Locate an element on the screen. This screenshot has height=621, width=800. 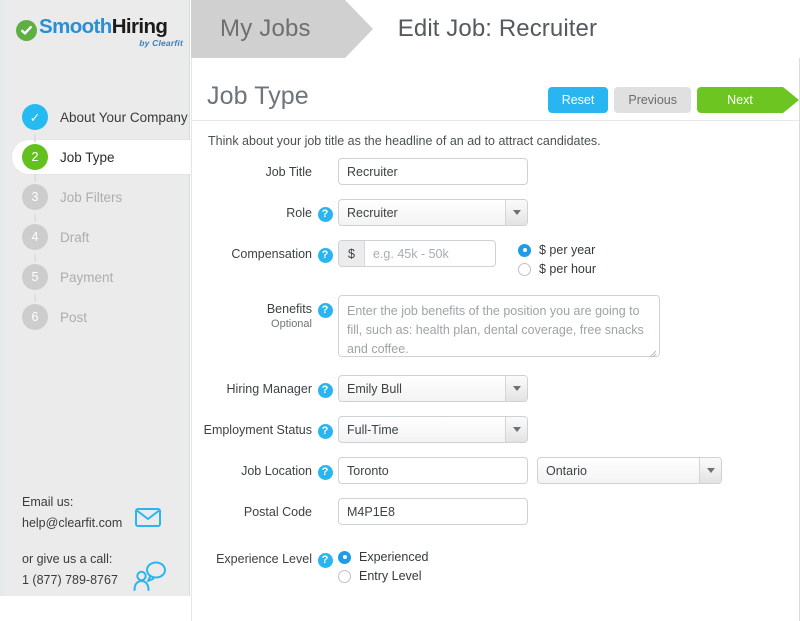
radio-experienced-label: Experienced is located at coordinates (394, 557).